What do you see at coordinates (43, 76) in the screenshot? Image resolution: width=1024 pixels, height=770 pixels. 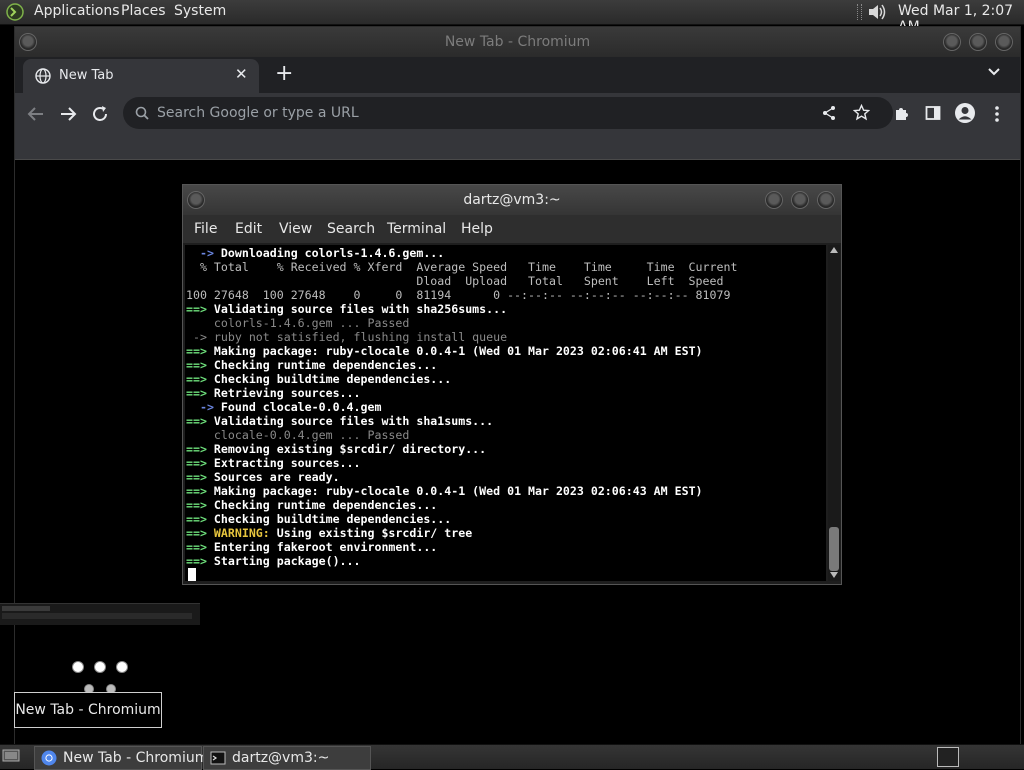 I see `chrome-globe-icon` at bounding box center [43, 76].